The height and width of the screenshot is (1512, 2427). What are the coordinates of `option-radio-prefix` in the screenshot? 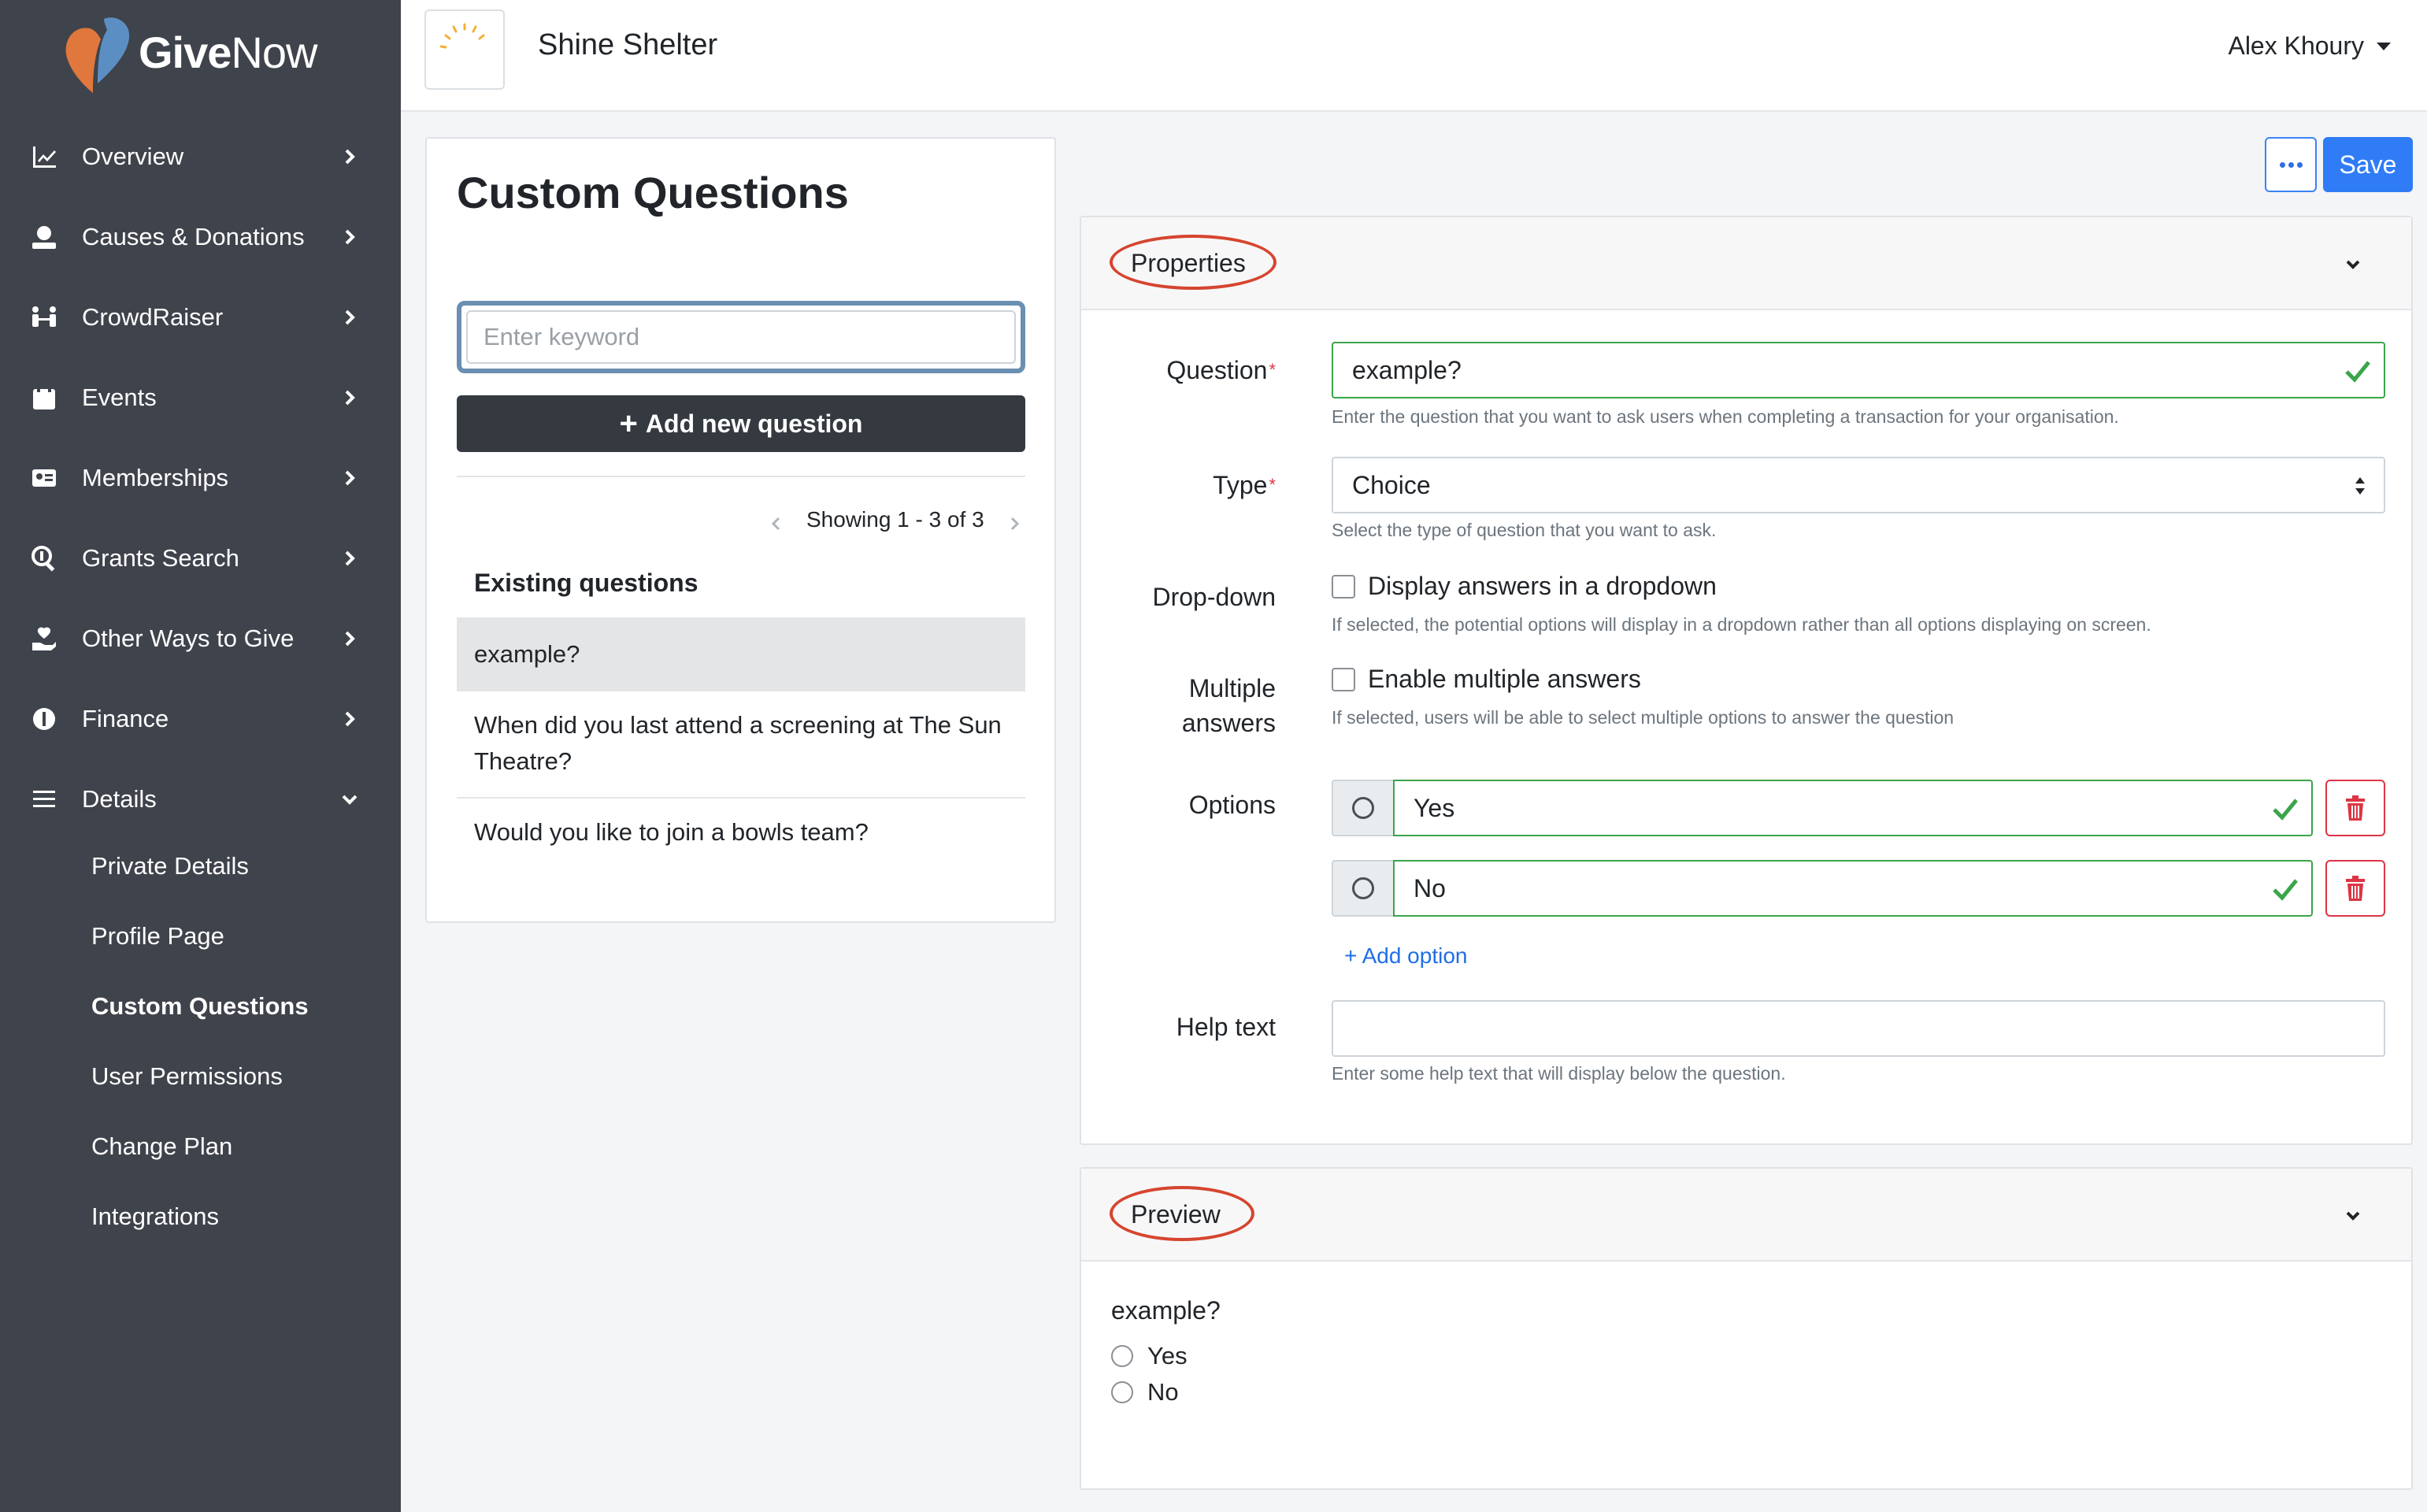 It's located at (1363, 808).